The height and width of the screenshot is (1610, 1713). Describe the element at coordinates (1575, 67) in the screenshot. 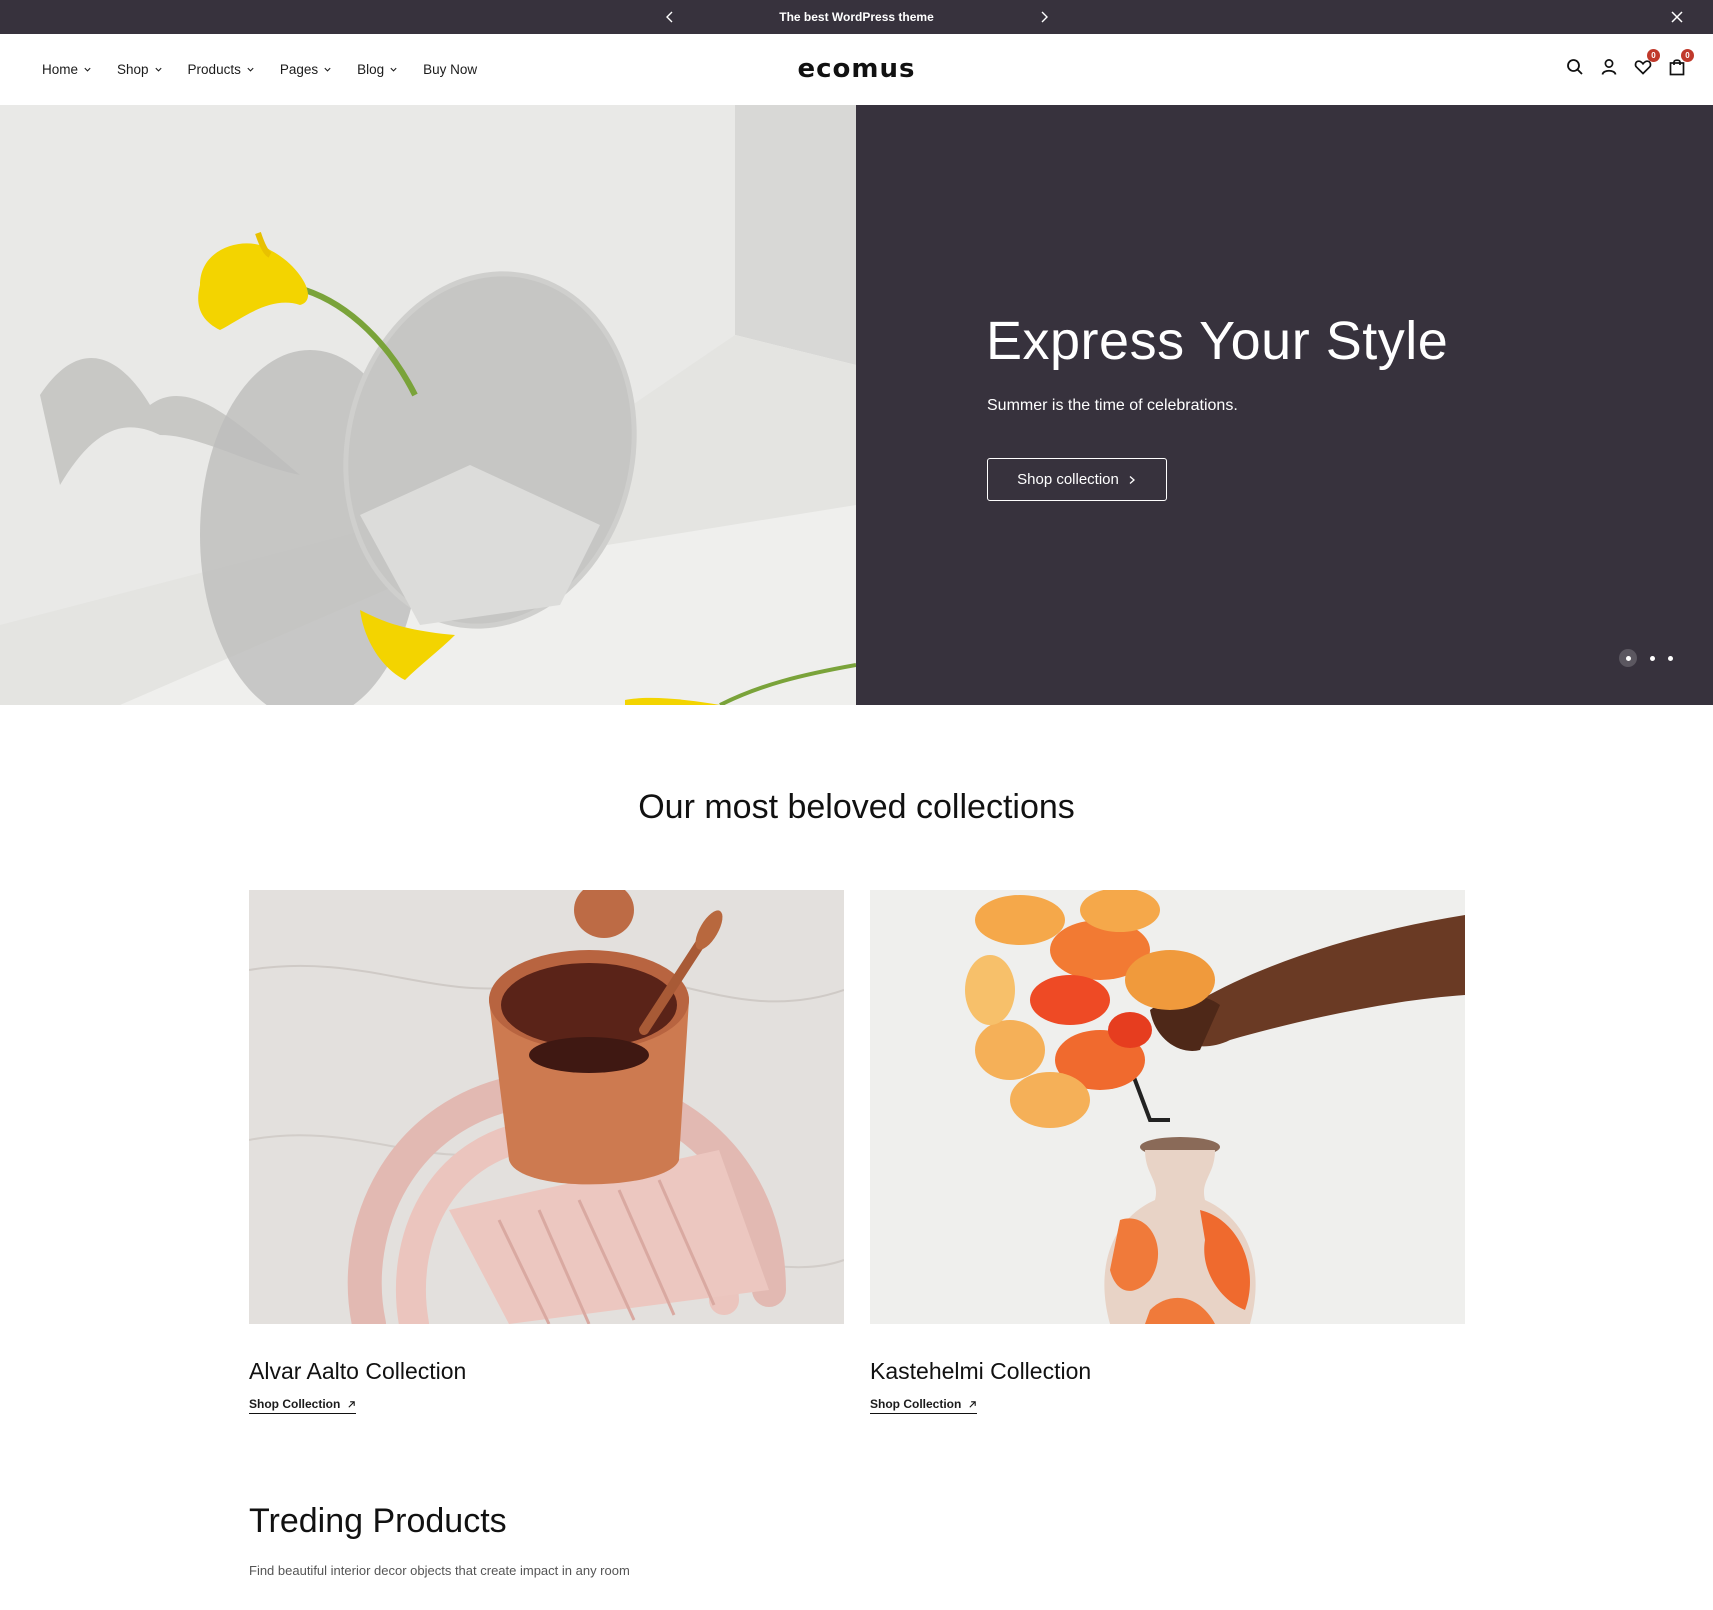

I see `search-icon` at that location.